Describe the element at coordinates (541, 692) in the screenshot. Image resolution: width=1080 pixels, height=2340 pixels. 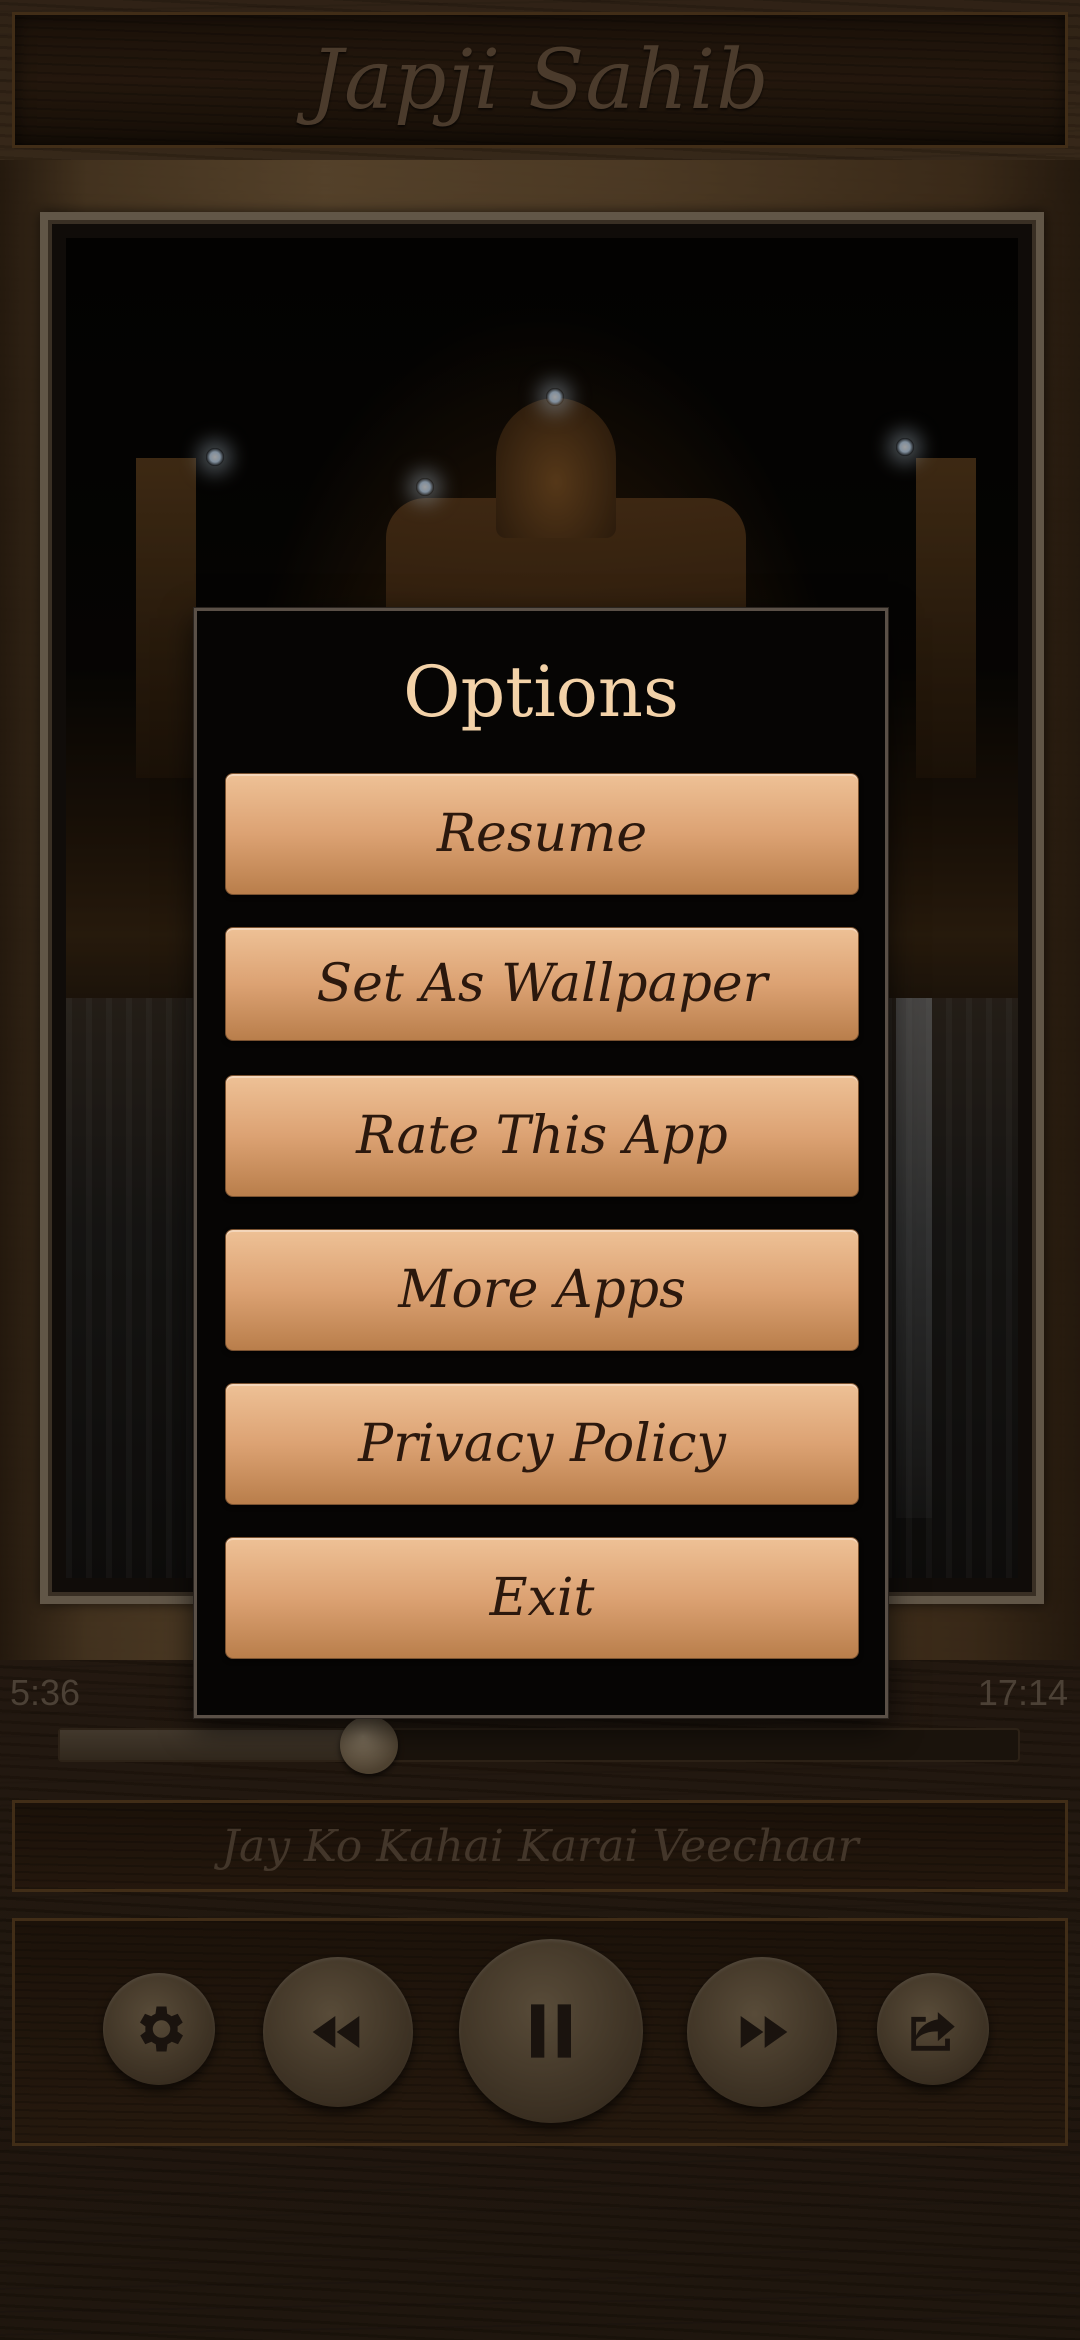
I see `dialog-title: Options` at that location.